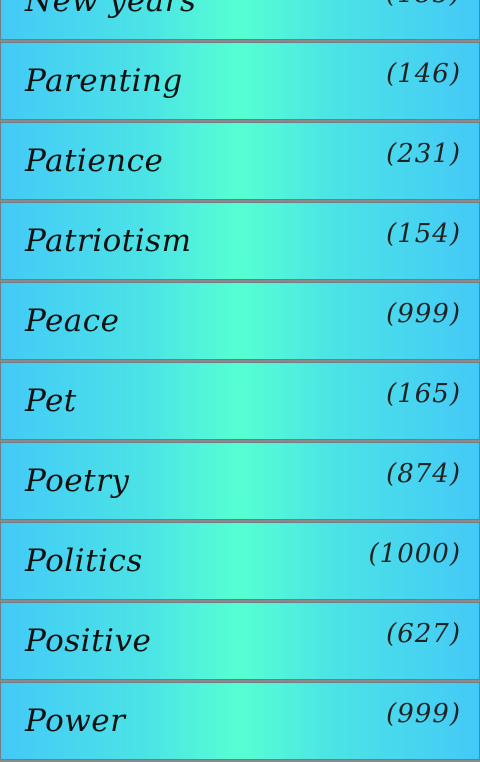  What do you see at coordinates (423, 74) in the screenshot?
I see `category-count: (146)` at bounding box center [423, 74].